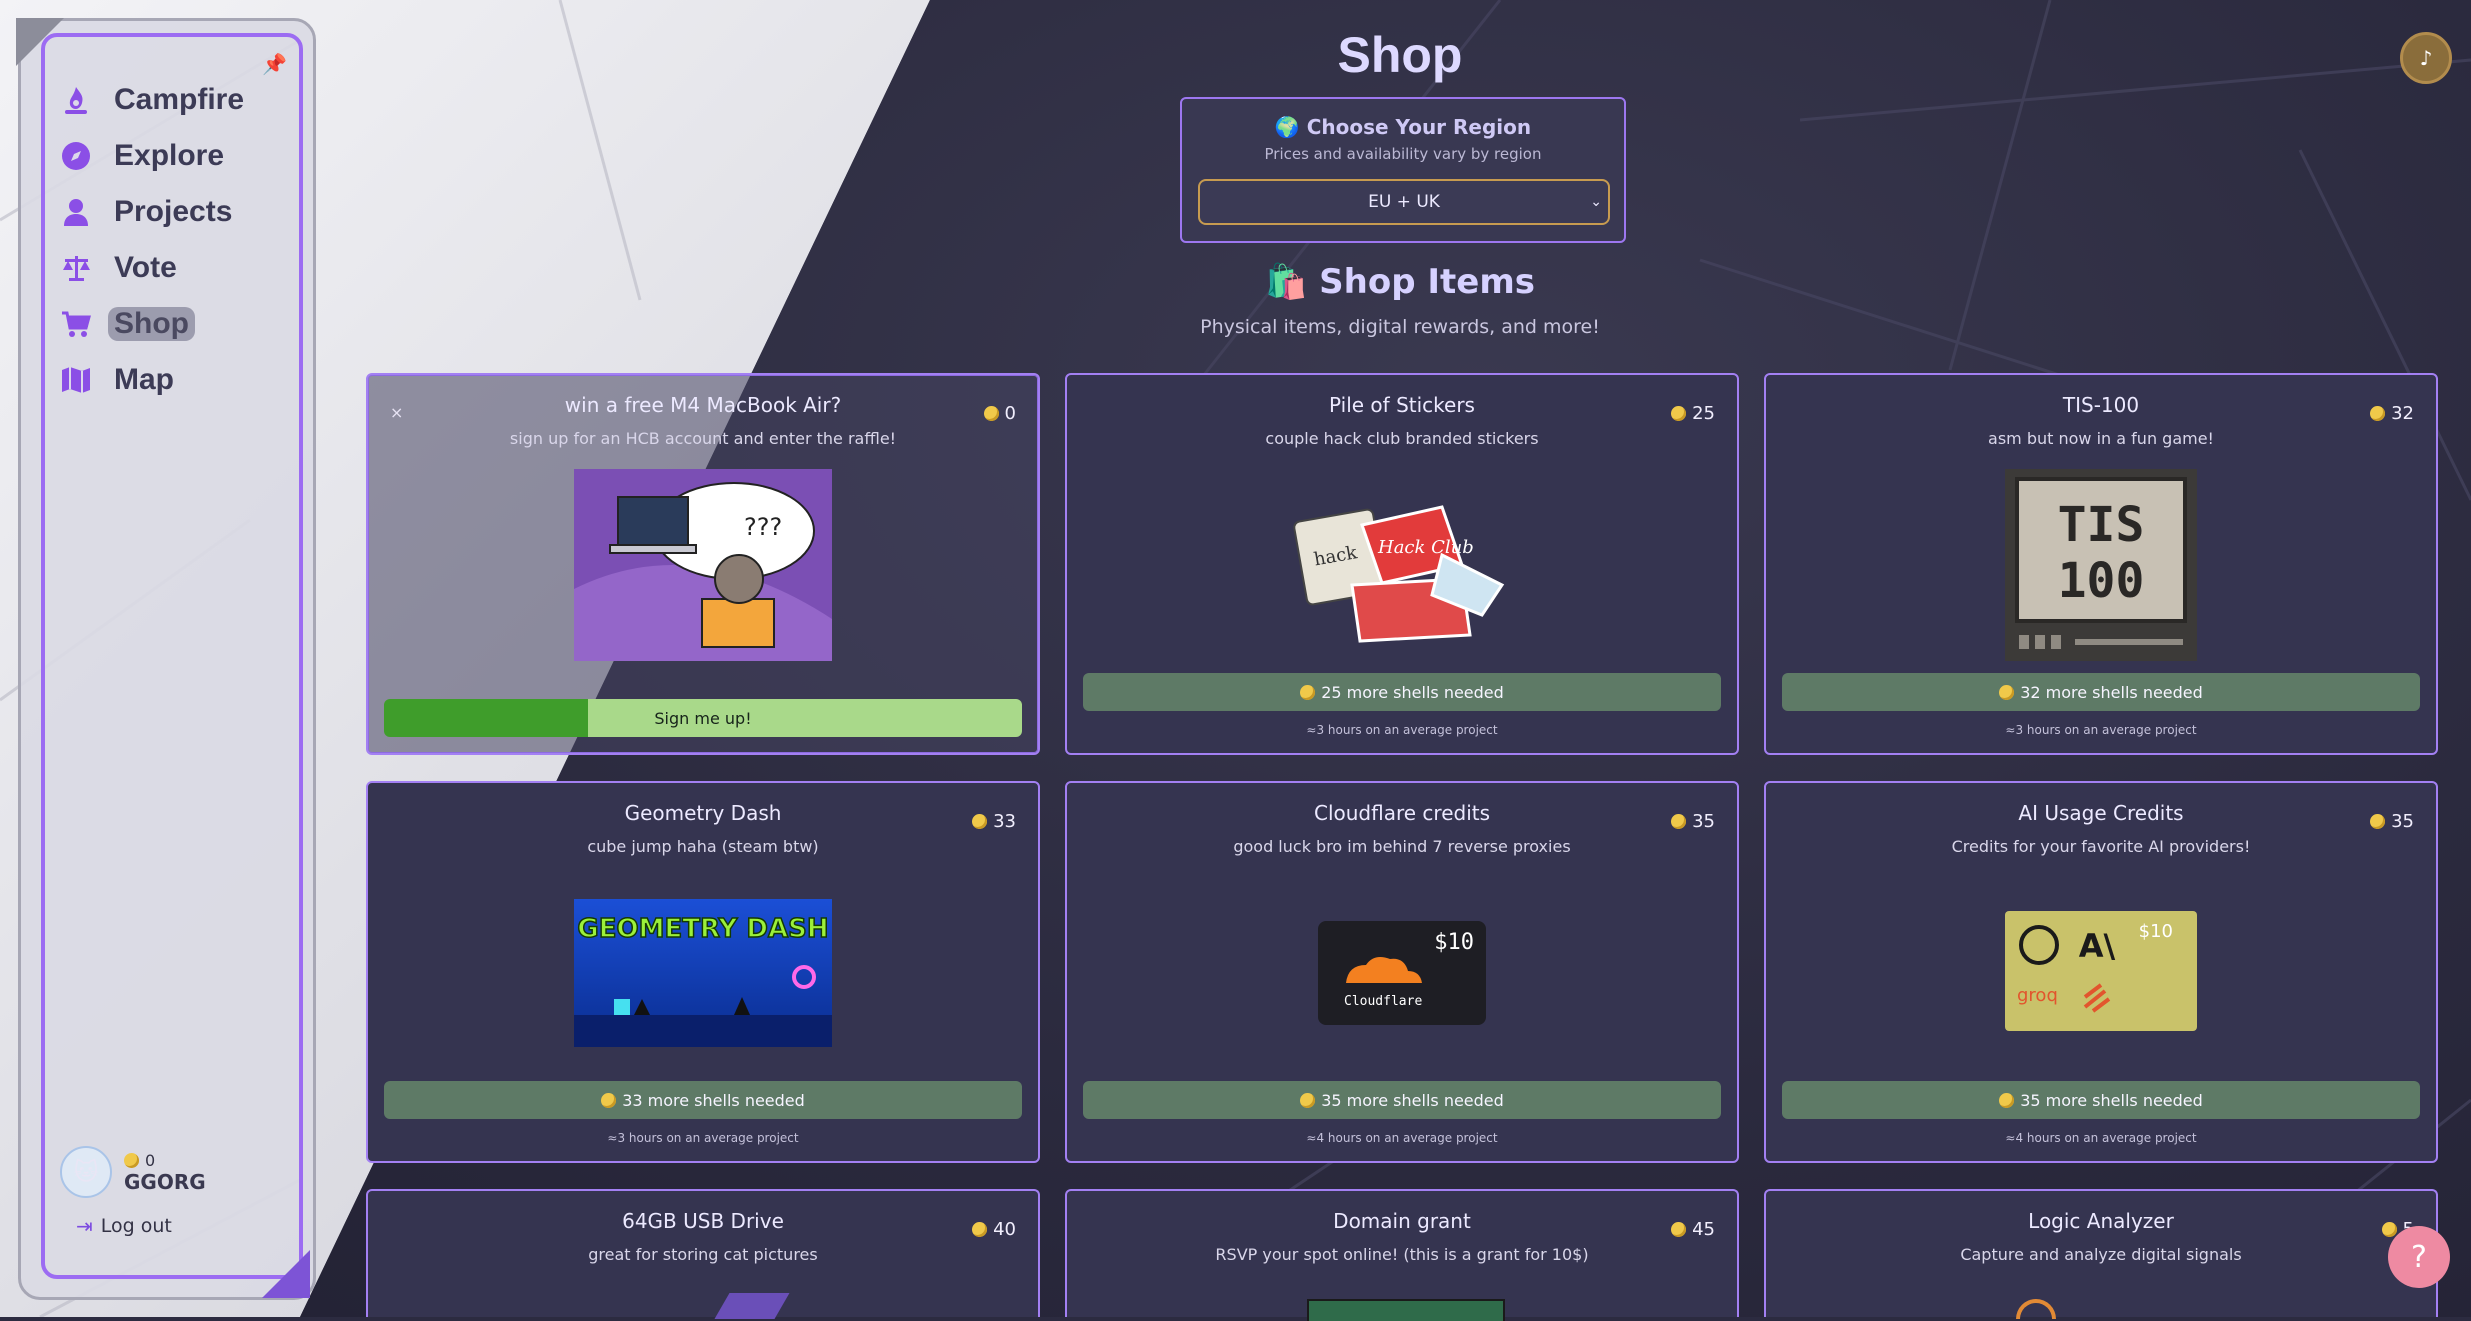 The image size is (2471, 1321). Describe the element at coordinates (2037, 995) in the screenshot. I see `svg-text: groq` at that location.